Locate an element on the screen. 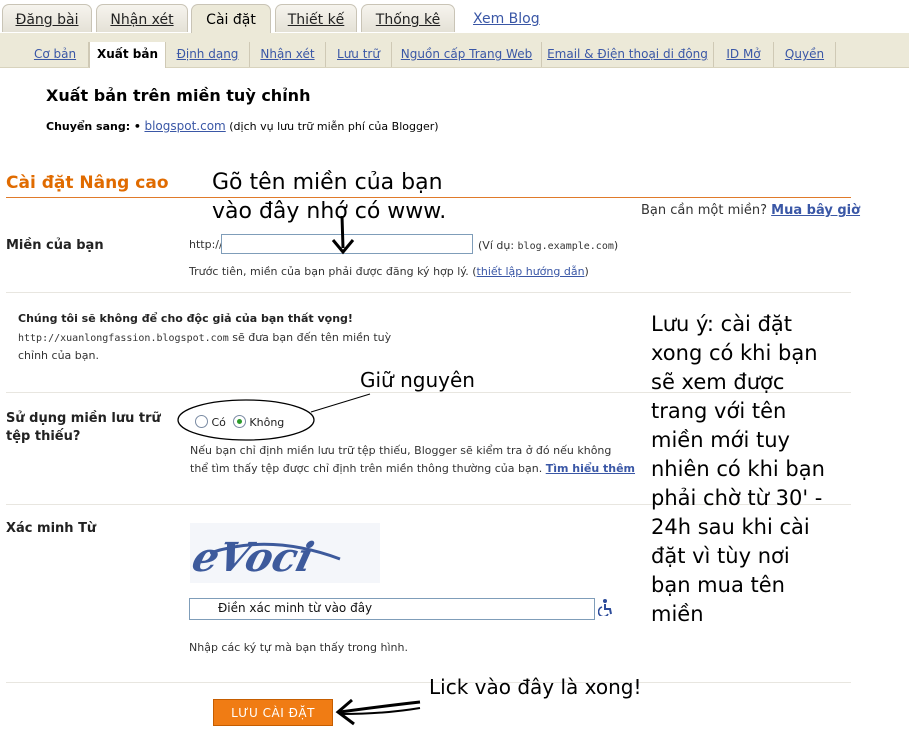 Image resolution: width=909 pixels, height=737 pixels. accessibility-icon is located at coordinates (606, 607).